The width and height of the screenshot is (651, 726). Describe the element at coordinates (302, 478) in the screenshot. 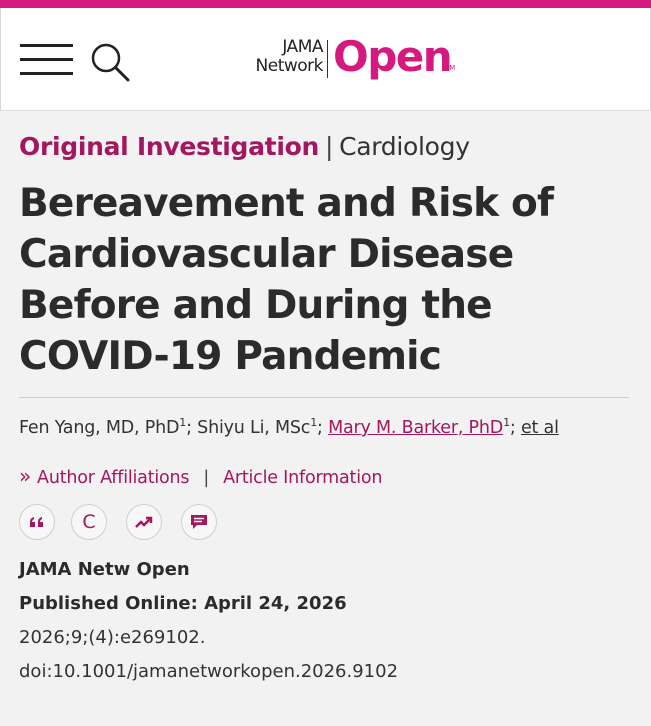

I see `article-information-link: Article Information` at that location.